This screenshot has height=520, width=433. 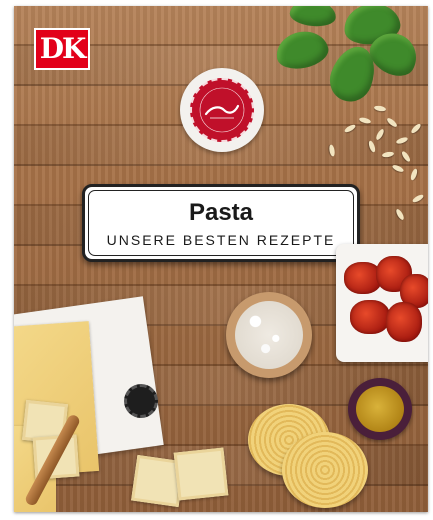 I want to click on parmesan-bowl-icon, so click(x=269, y=335).